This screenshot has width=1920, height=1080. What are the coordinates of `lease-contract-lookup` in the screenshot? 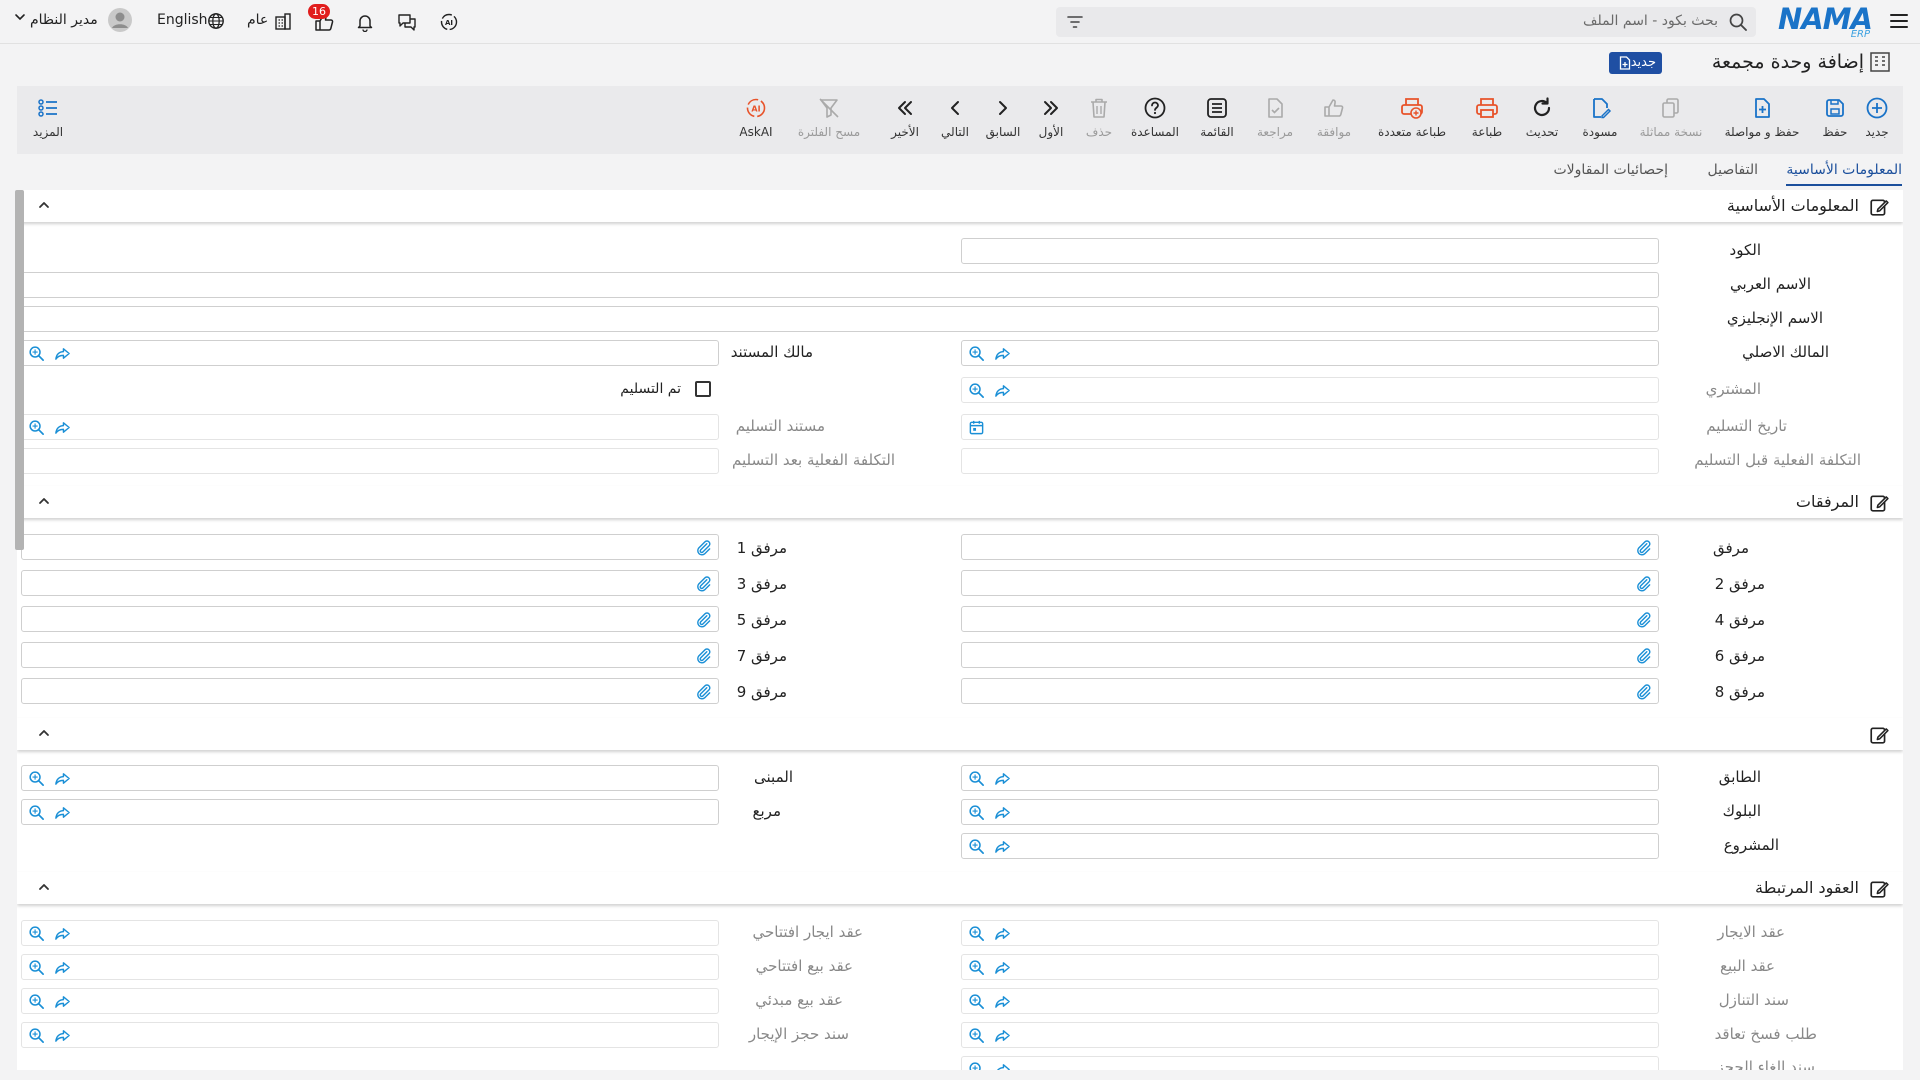 It's located at (1310, 933).